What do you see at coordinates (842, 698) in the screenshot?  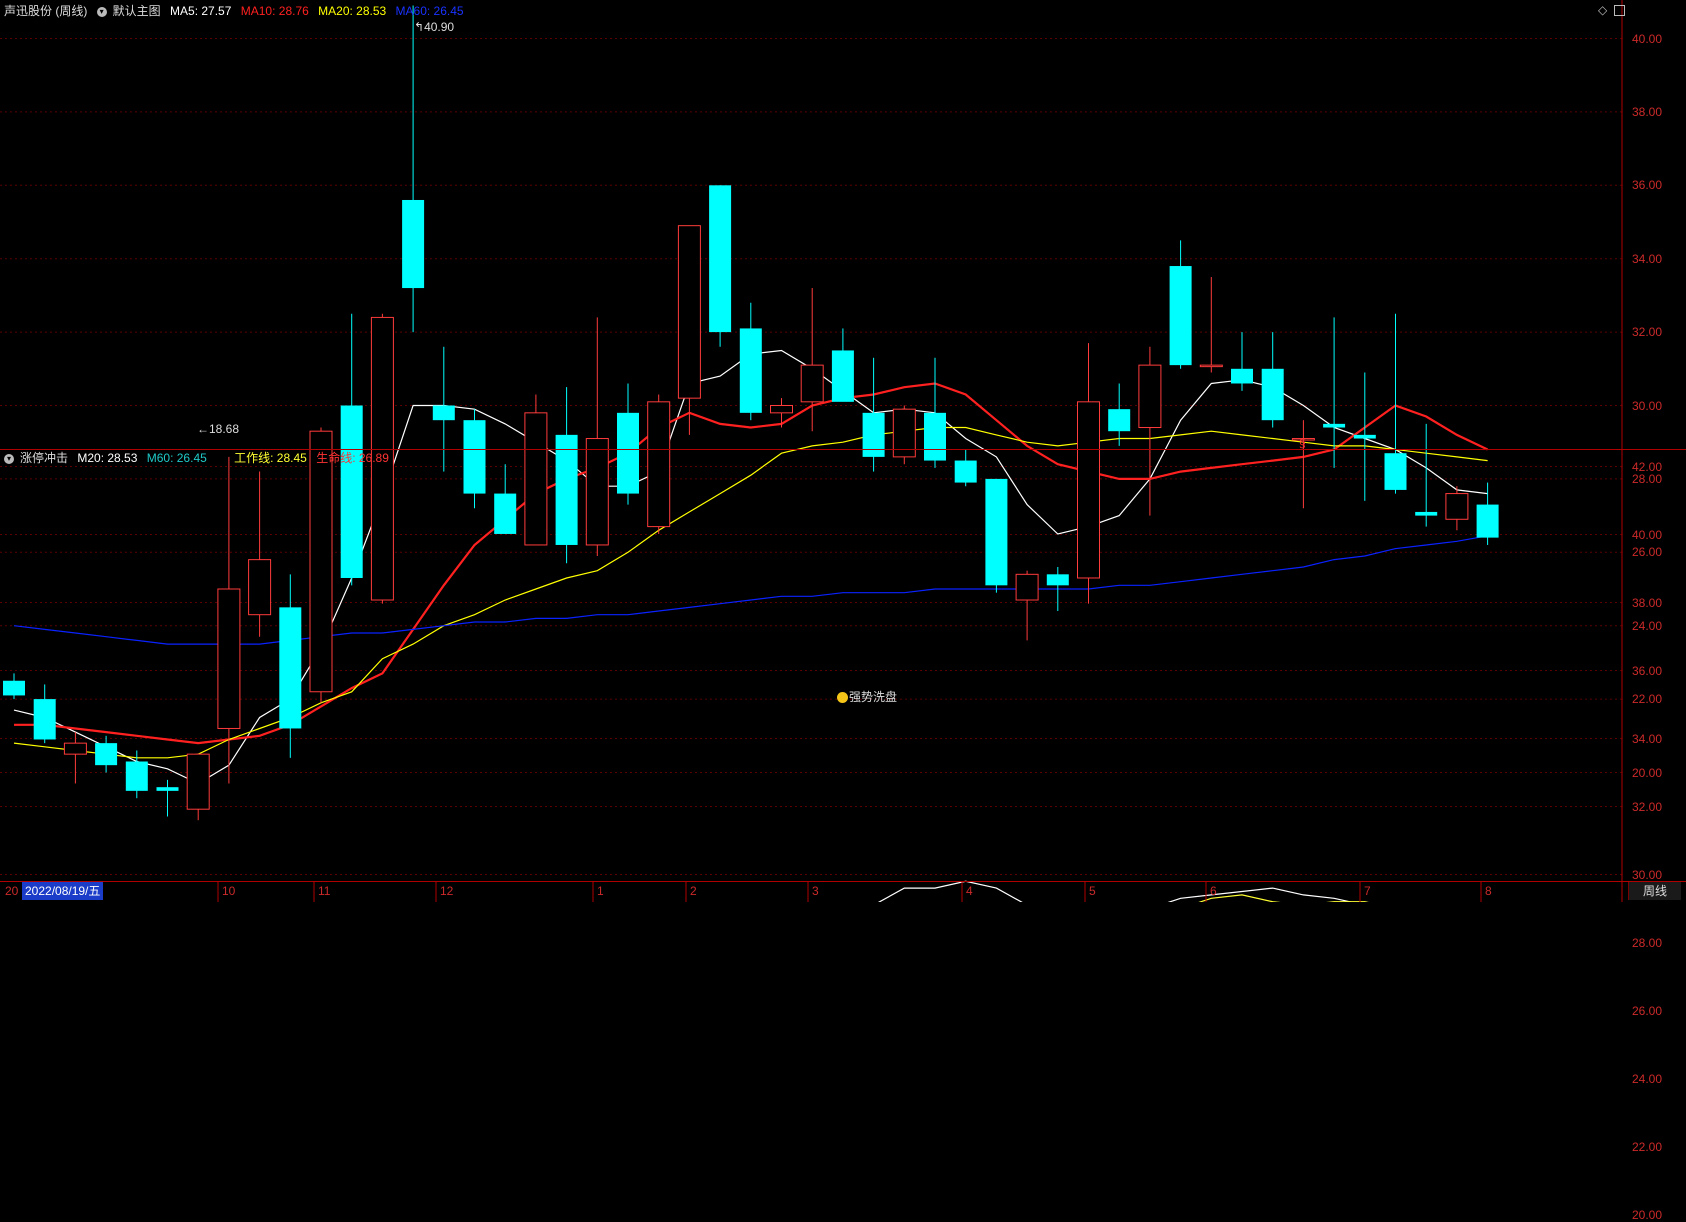 I see `smiley-icon` at bounding box center [842, 698].